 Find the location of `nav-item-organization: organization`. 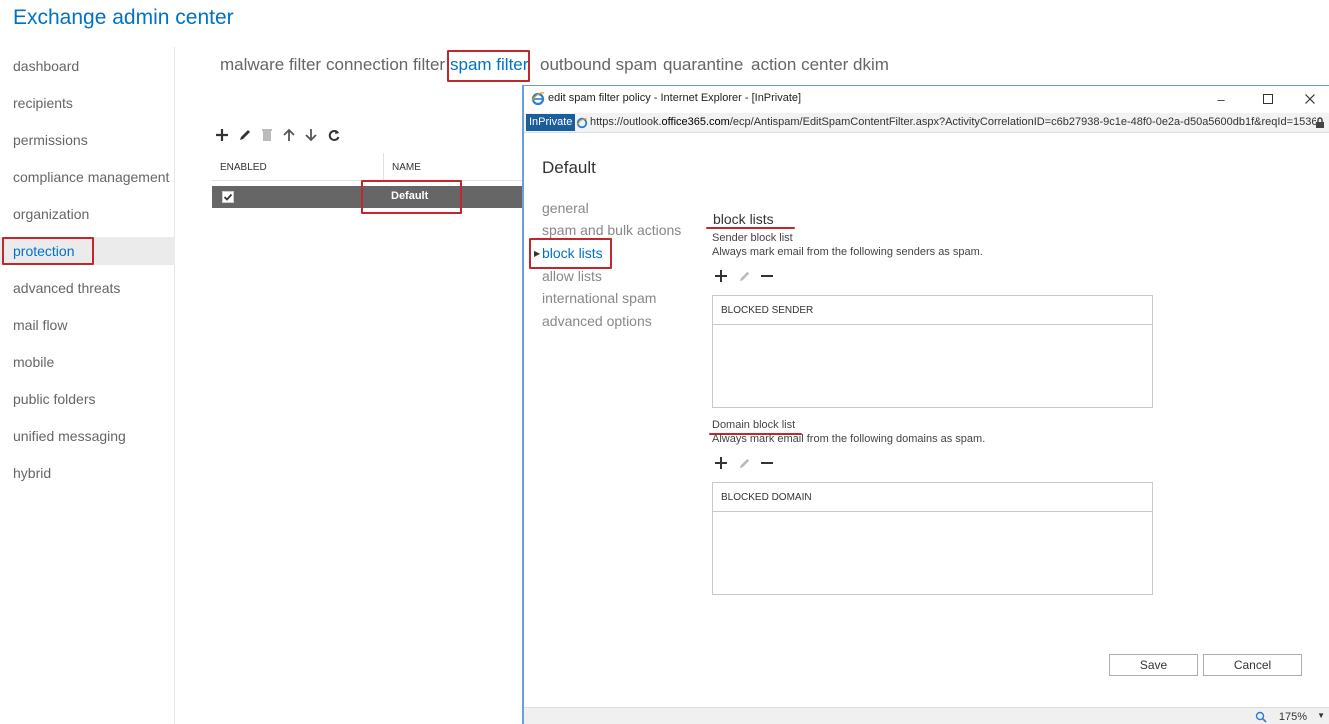

nav-item-organization: organization is located at coordinates (87, 214).